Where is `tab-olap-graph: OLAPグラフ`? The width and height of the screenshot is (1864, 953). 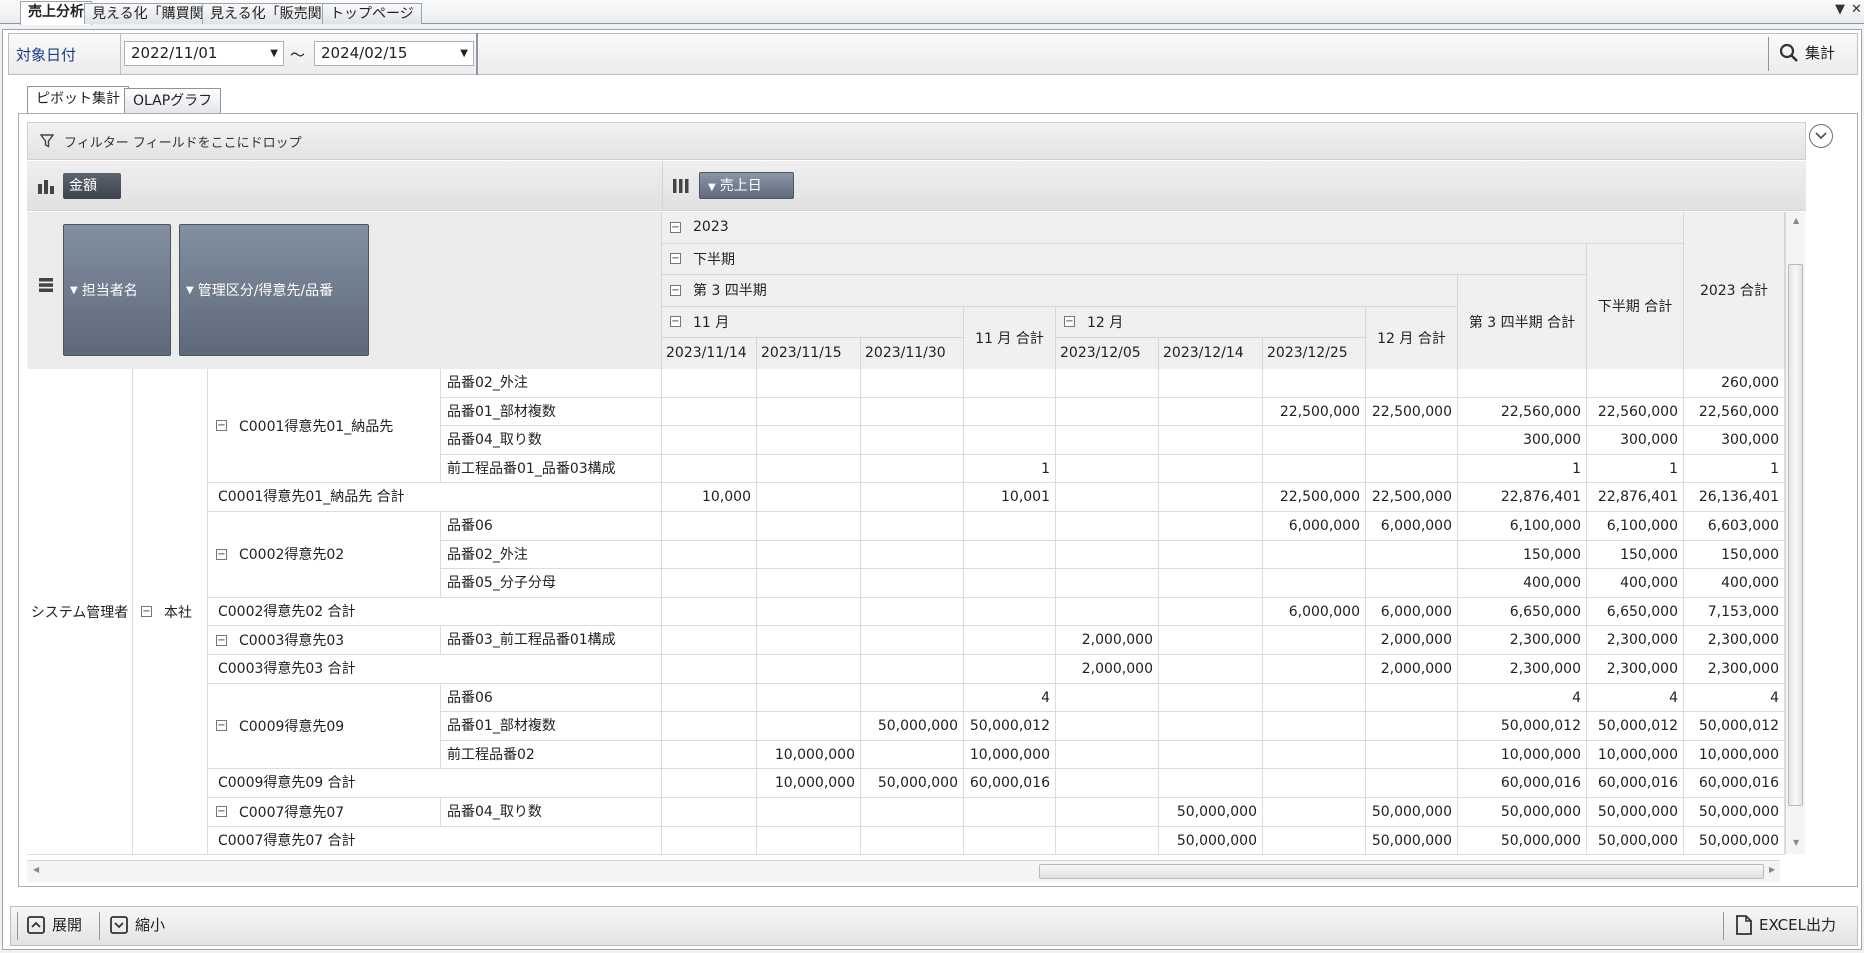
tab-olap-graph: OLAPグラフ is located at coordinates (173, 100).